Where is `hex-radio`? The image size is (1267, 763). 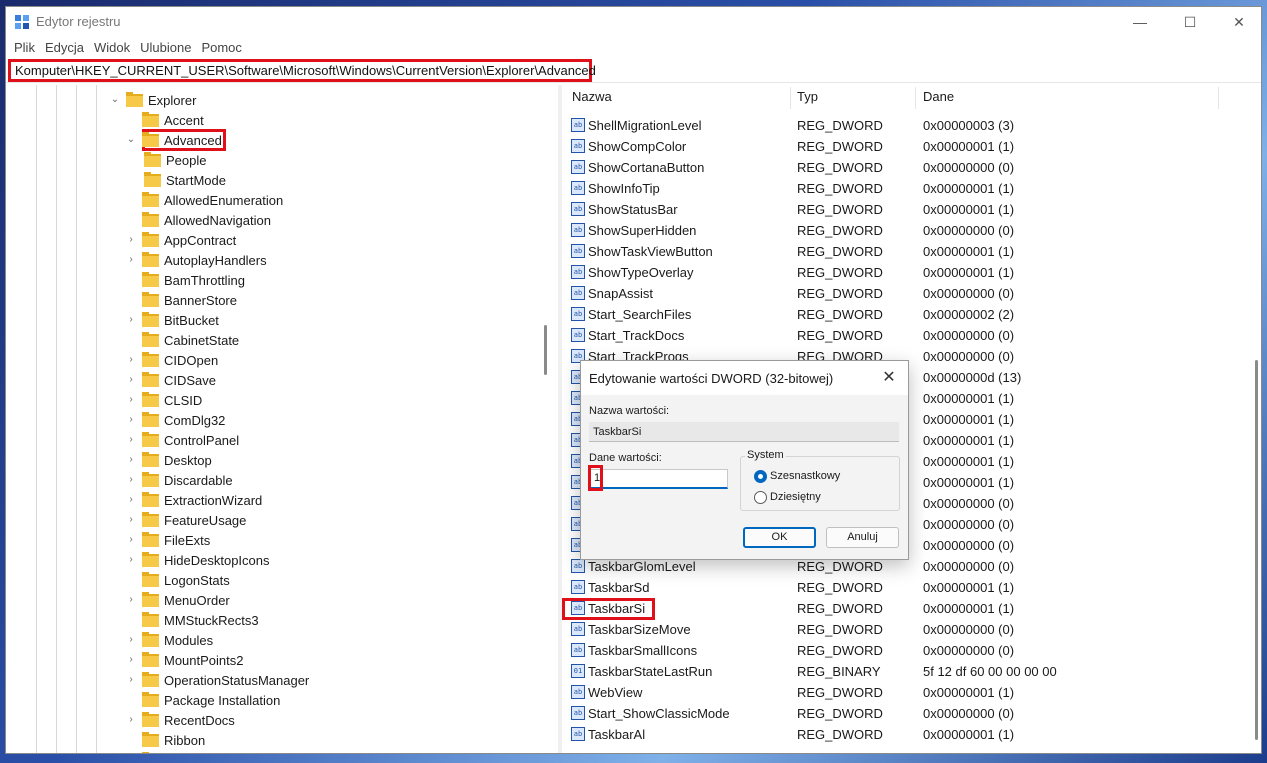
hex-radio is located at coordinates (760, 476).